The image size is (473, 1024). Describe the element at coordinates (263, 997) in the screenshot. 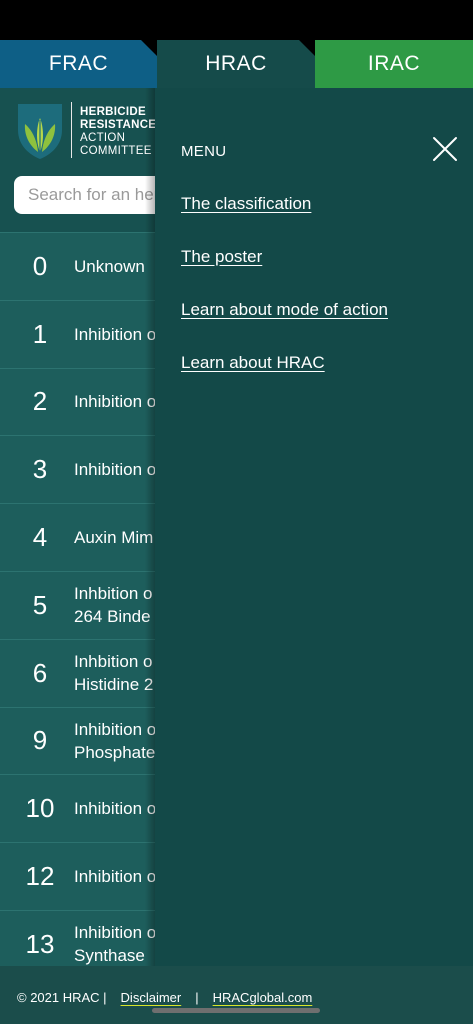

I see `hrac-site-link: HRACglobal.com` at that location.